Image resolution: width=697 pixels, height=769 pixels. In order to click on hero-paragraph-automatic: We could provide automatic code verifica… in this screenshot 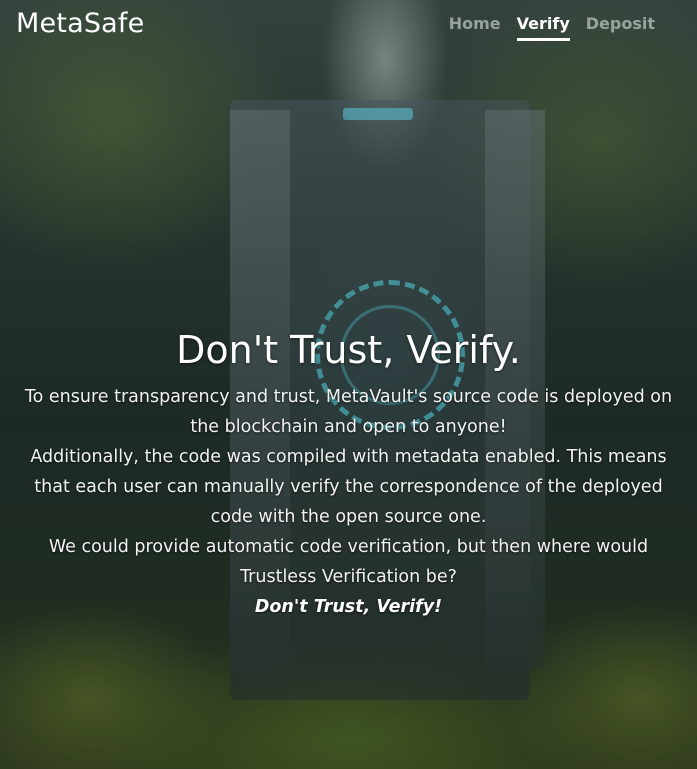, I will do `click(348, 561)`.